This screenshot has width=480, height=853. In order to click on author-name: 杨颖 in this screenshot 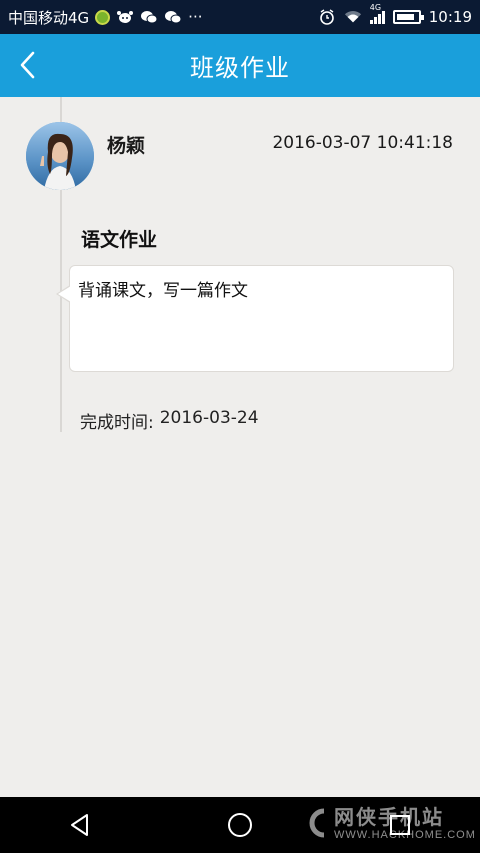, I will do `click(126, 146)`.